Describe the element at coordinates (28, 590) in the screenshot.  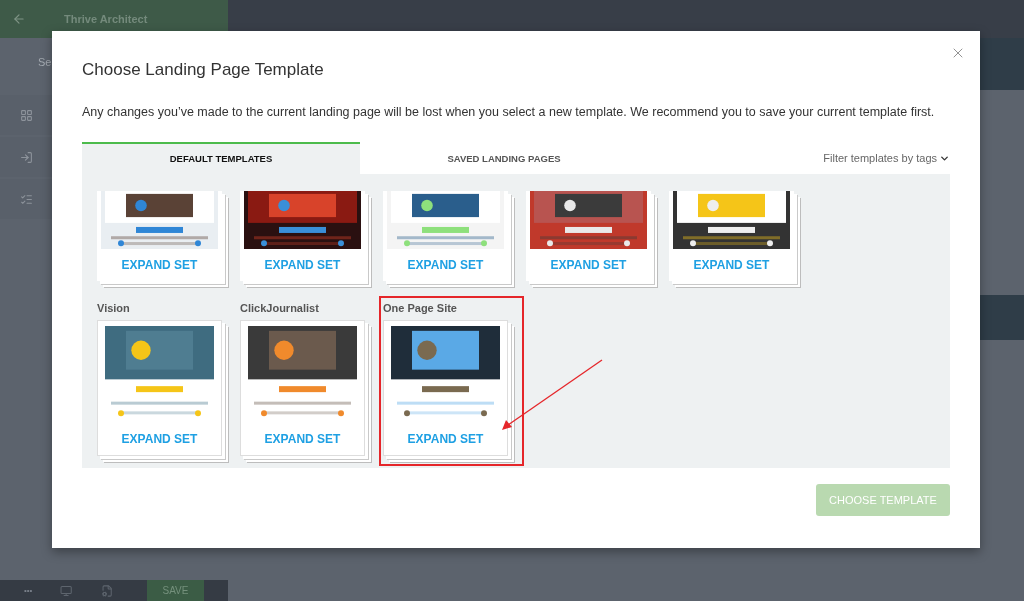
I see `more-text: •••` at that location.